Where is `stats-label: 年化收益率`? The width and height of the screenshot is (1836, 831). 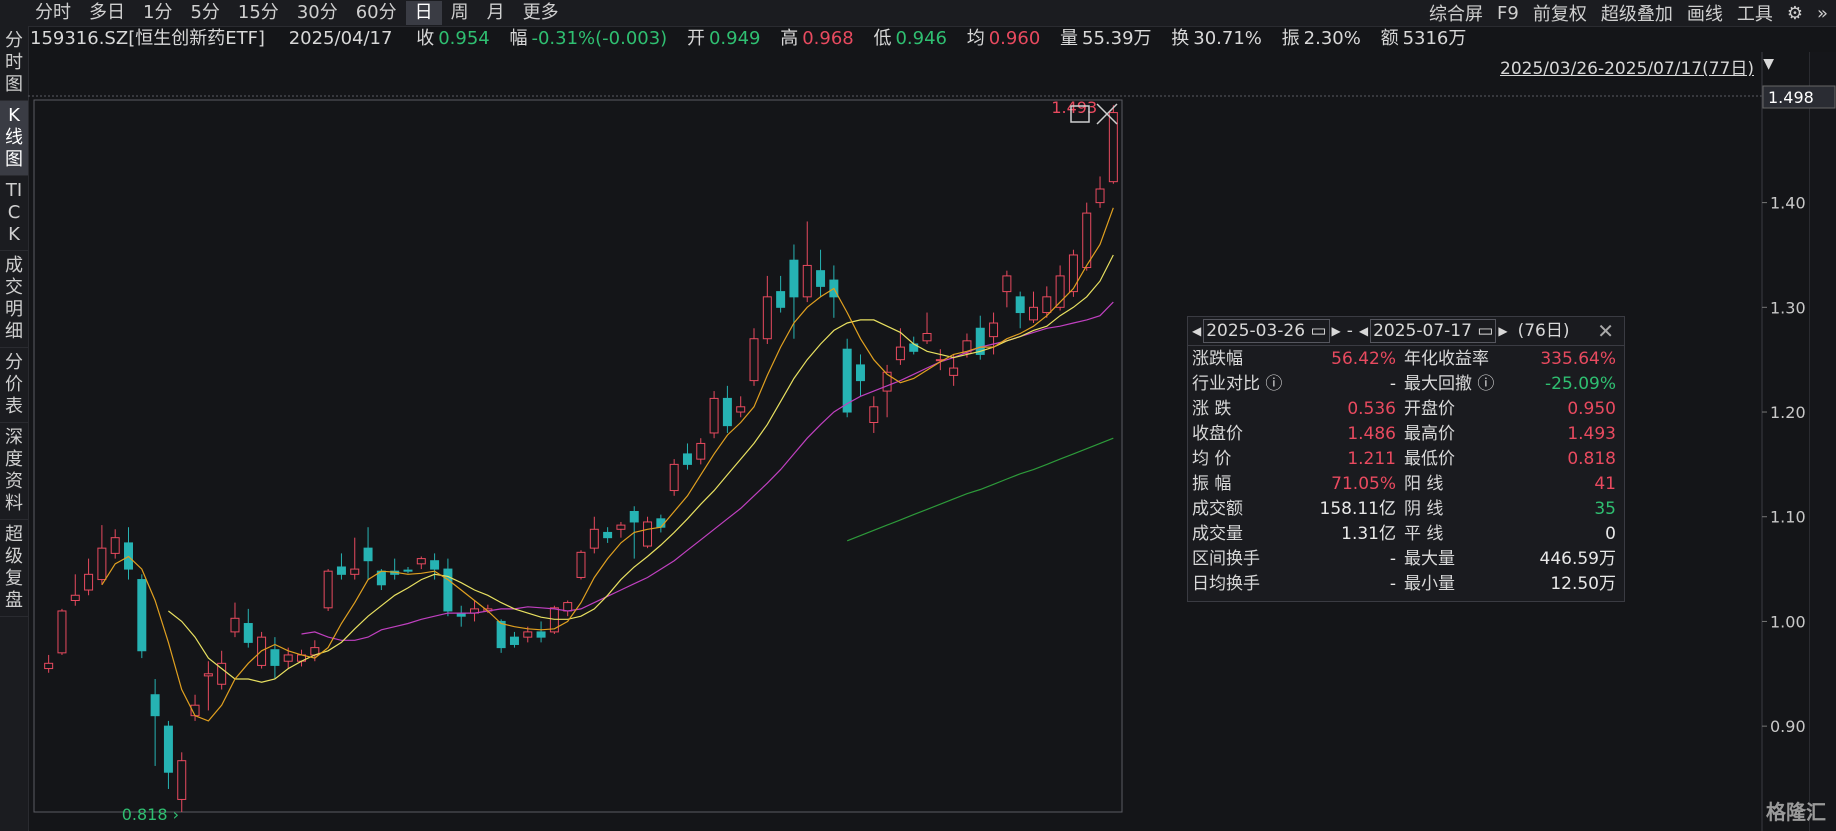
stats-label: 年化收益率 is located at coordinates (1446, 359).